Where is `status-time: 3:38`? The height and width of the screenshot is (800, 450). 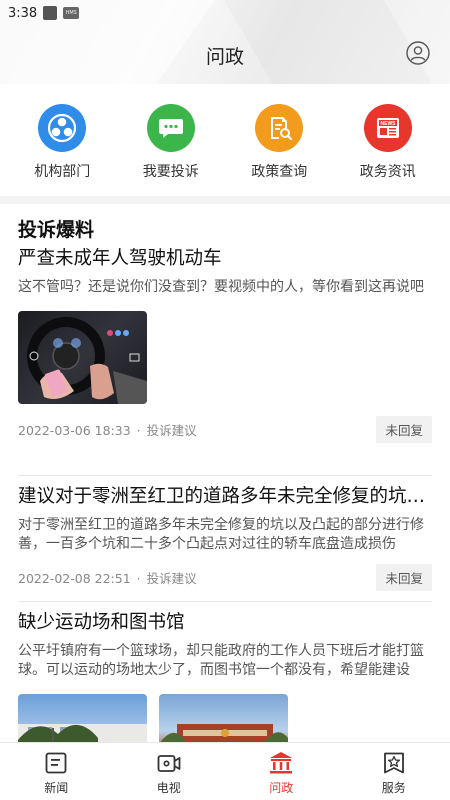
status-time: 3:38 is located at coordinates (23, 13).